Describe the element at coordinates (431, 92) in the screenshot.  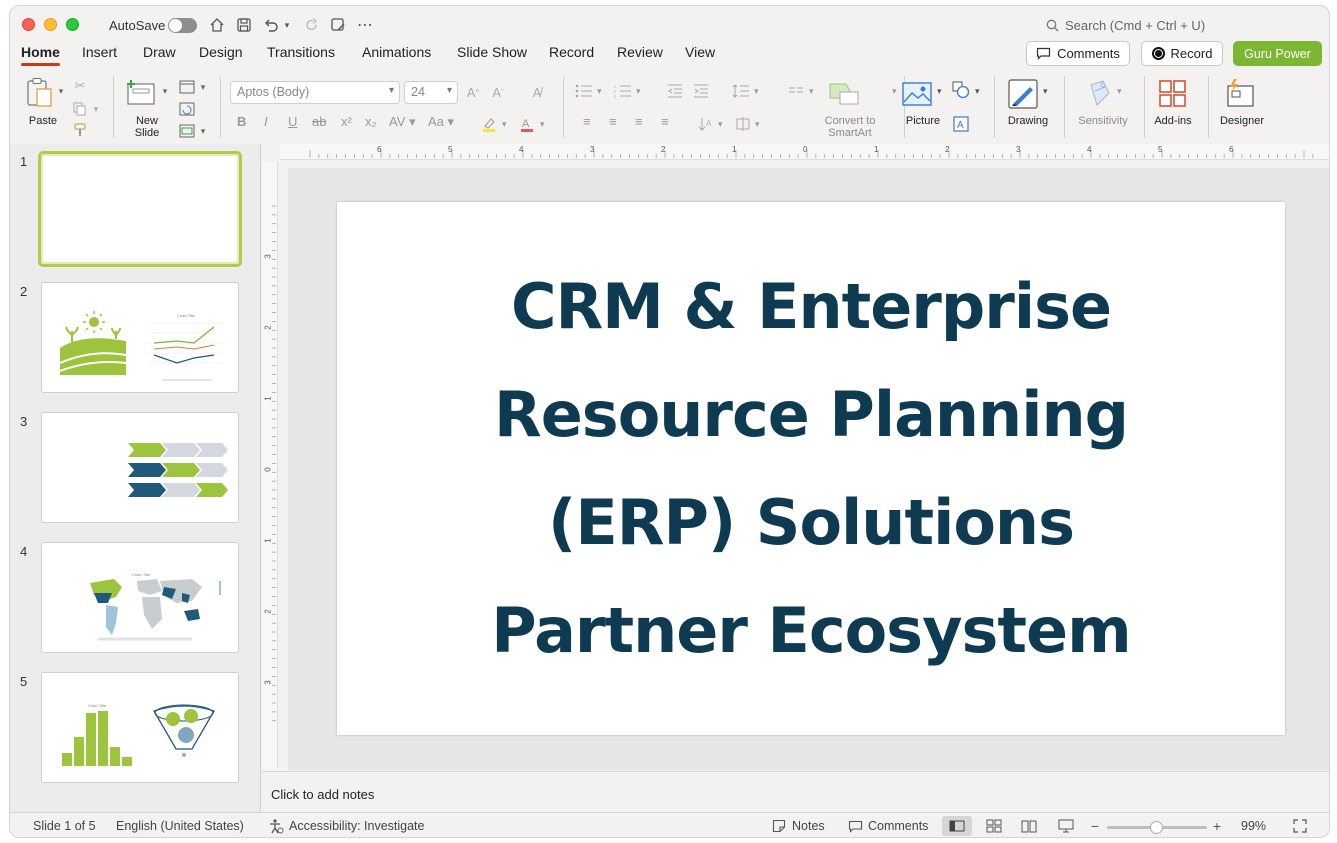
I see `font-size-select: 24 ▾` at that location.